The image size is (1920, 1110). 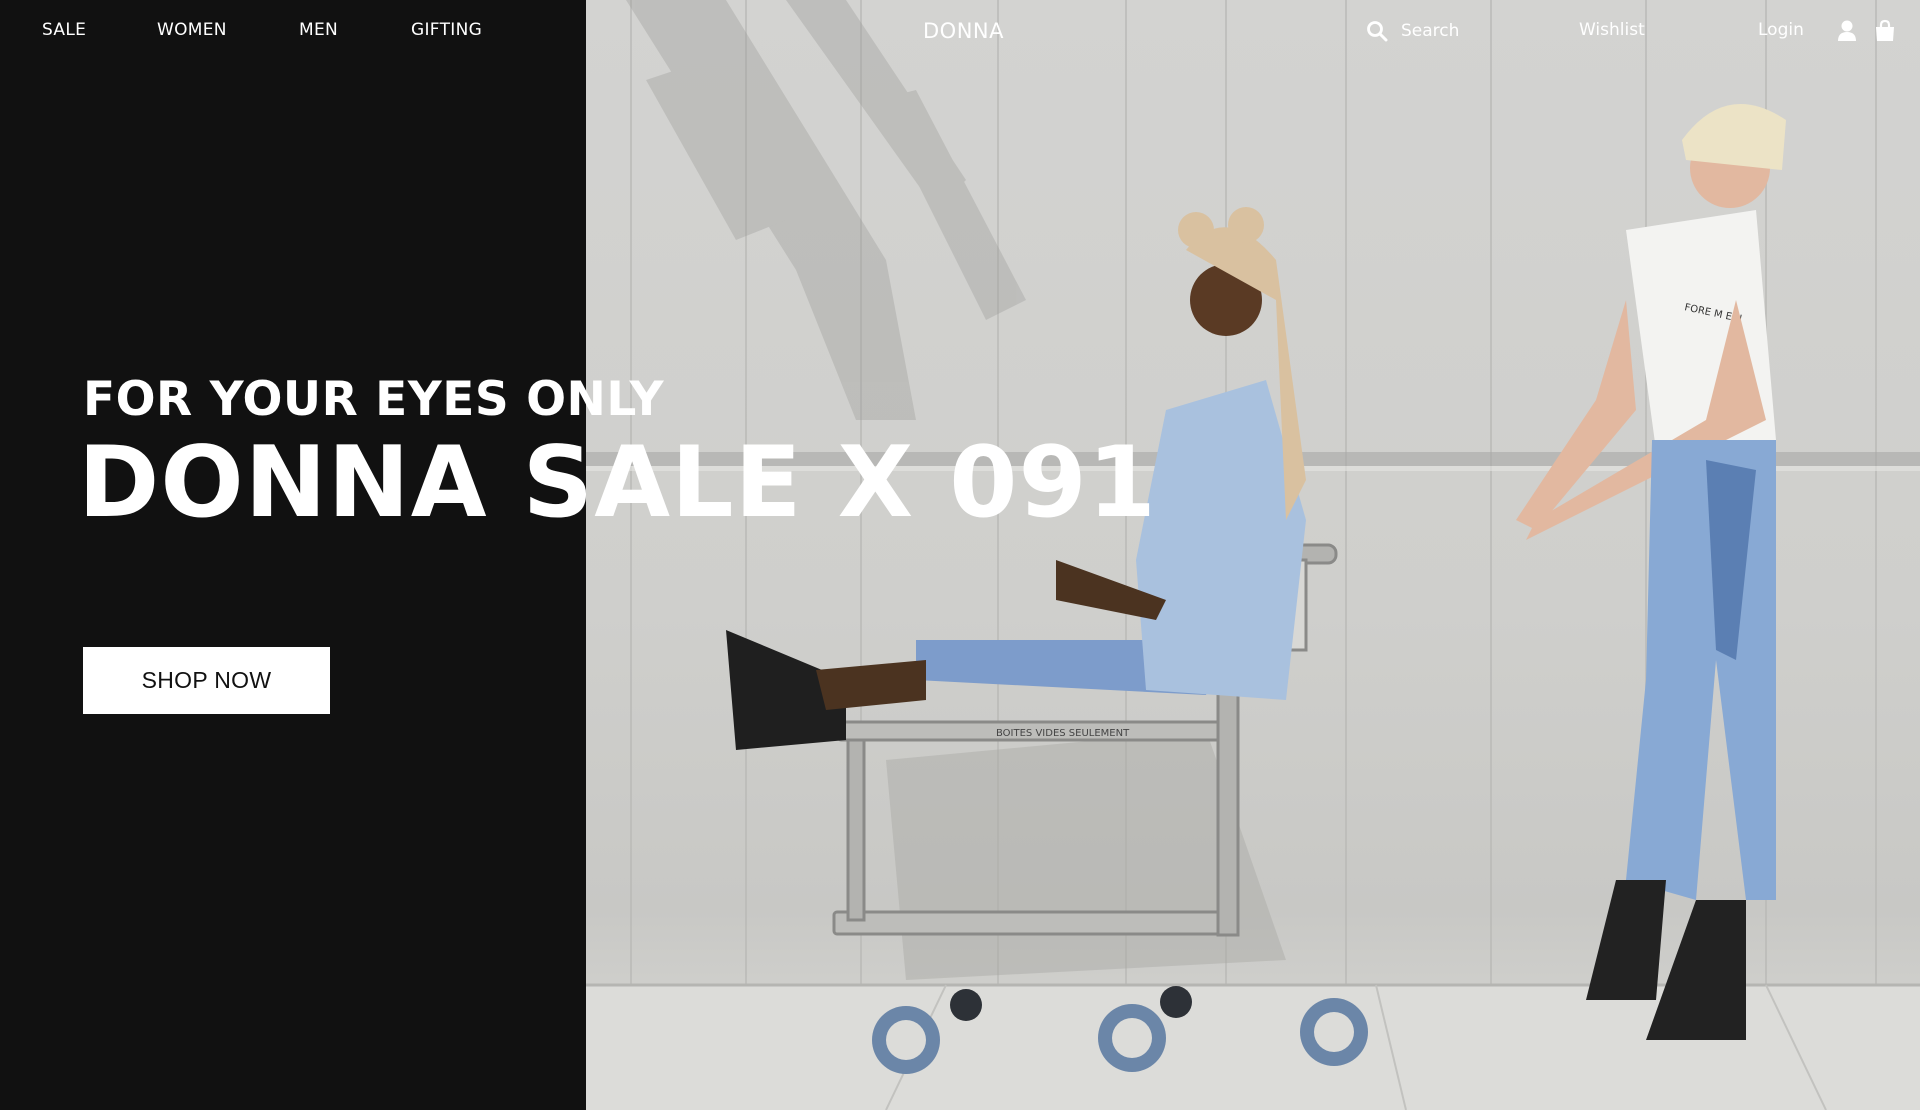 I want to click on cart-label-text: BOITES VIDES SEULEMENT, so click(x=1063, y=733).